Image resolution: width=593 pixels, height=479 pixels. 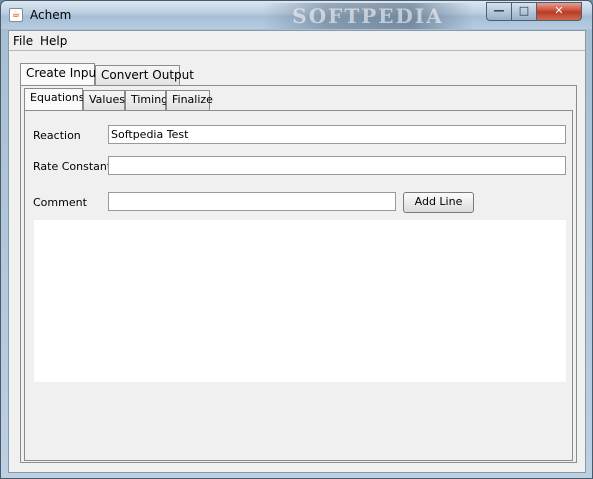 What do you see at coordinates (524, 11) in the screenshot?
I see `maximize-button: □` at bounding box center [524, 11].